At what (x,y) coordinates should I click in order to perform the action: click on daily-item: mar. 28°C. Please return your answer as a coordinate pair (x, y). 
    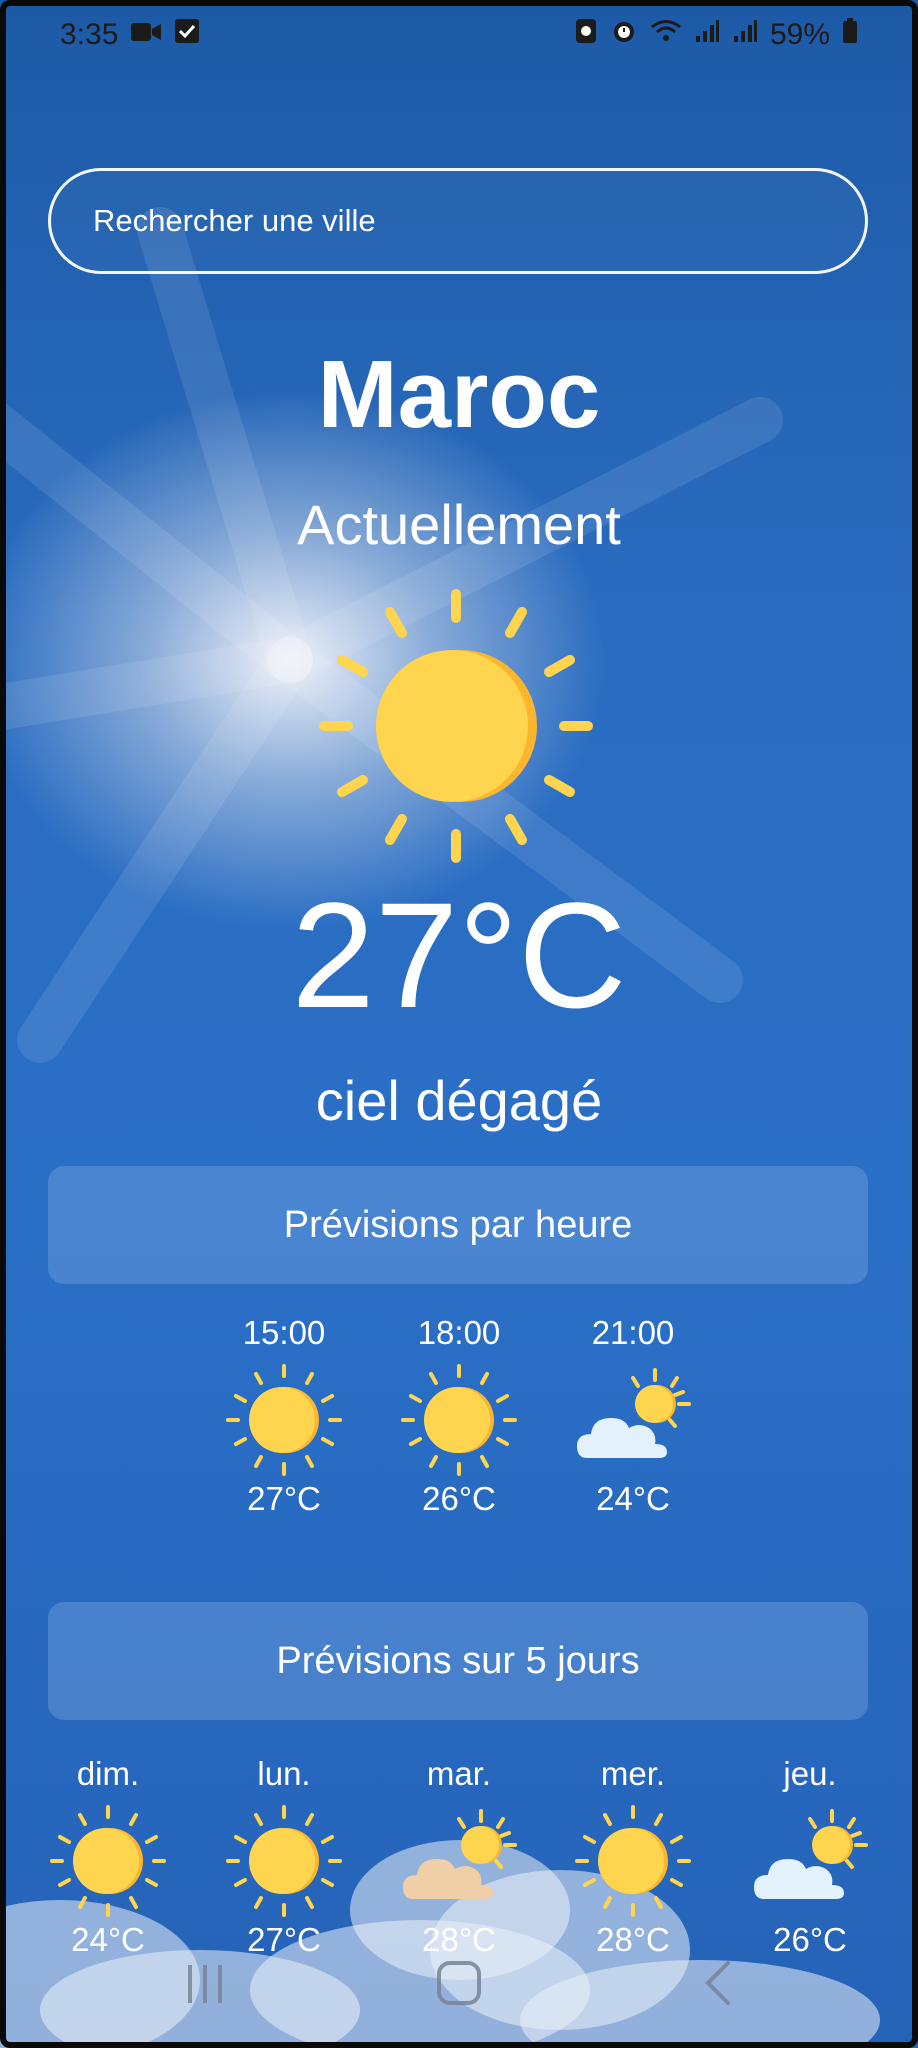
    Looking at the image, I should click on (459, 1857).